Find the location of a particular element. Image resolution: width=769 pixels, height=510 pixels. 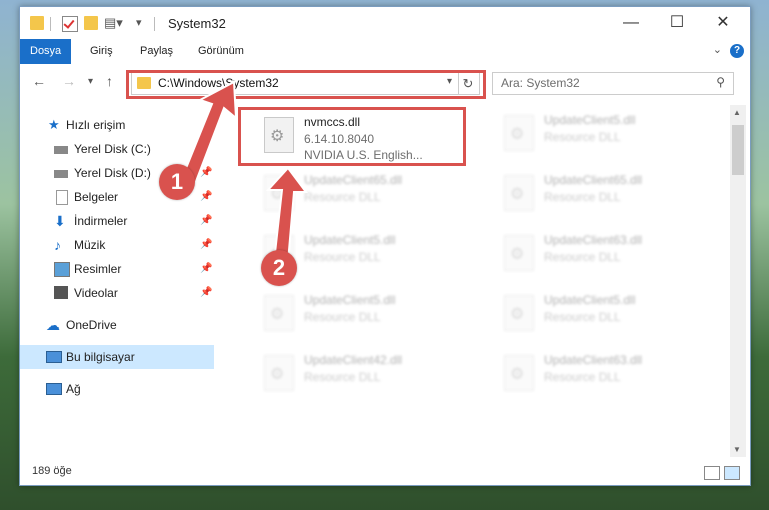

sidebar-item-quick-access: ★ Hızlı erişim is located at coordinates (117, 125).